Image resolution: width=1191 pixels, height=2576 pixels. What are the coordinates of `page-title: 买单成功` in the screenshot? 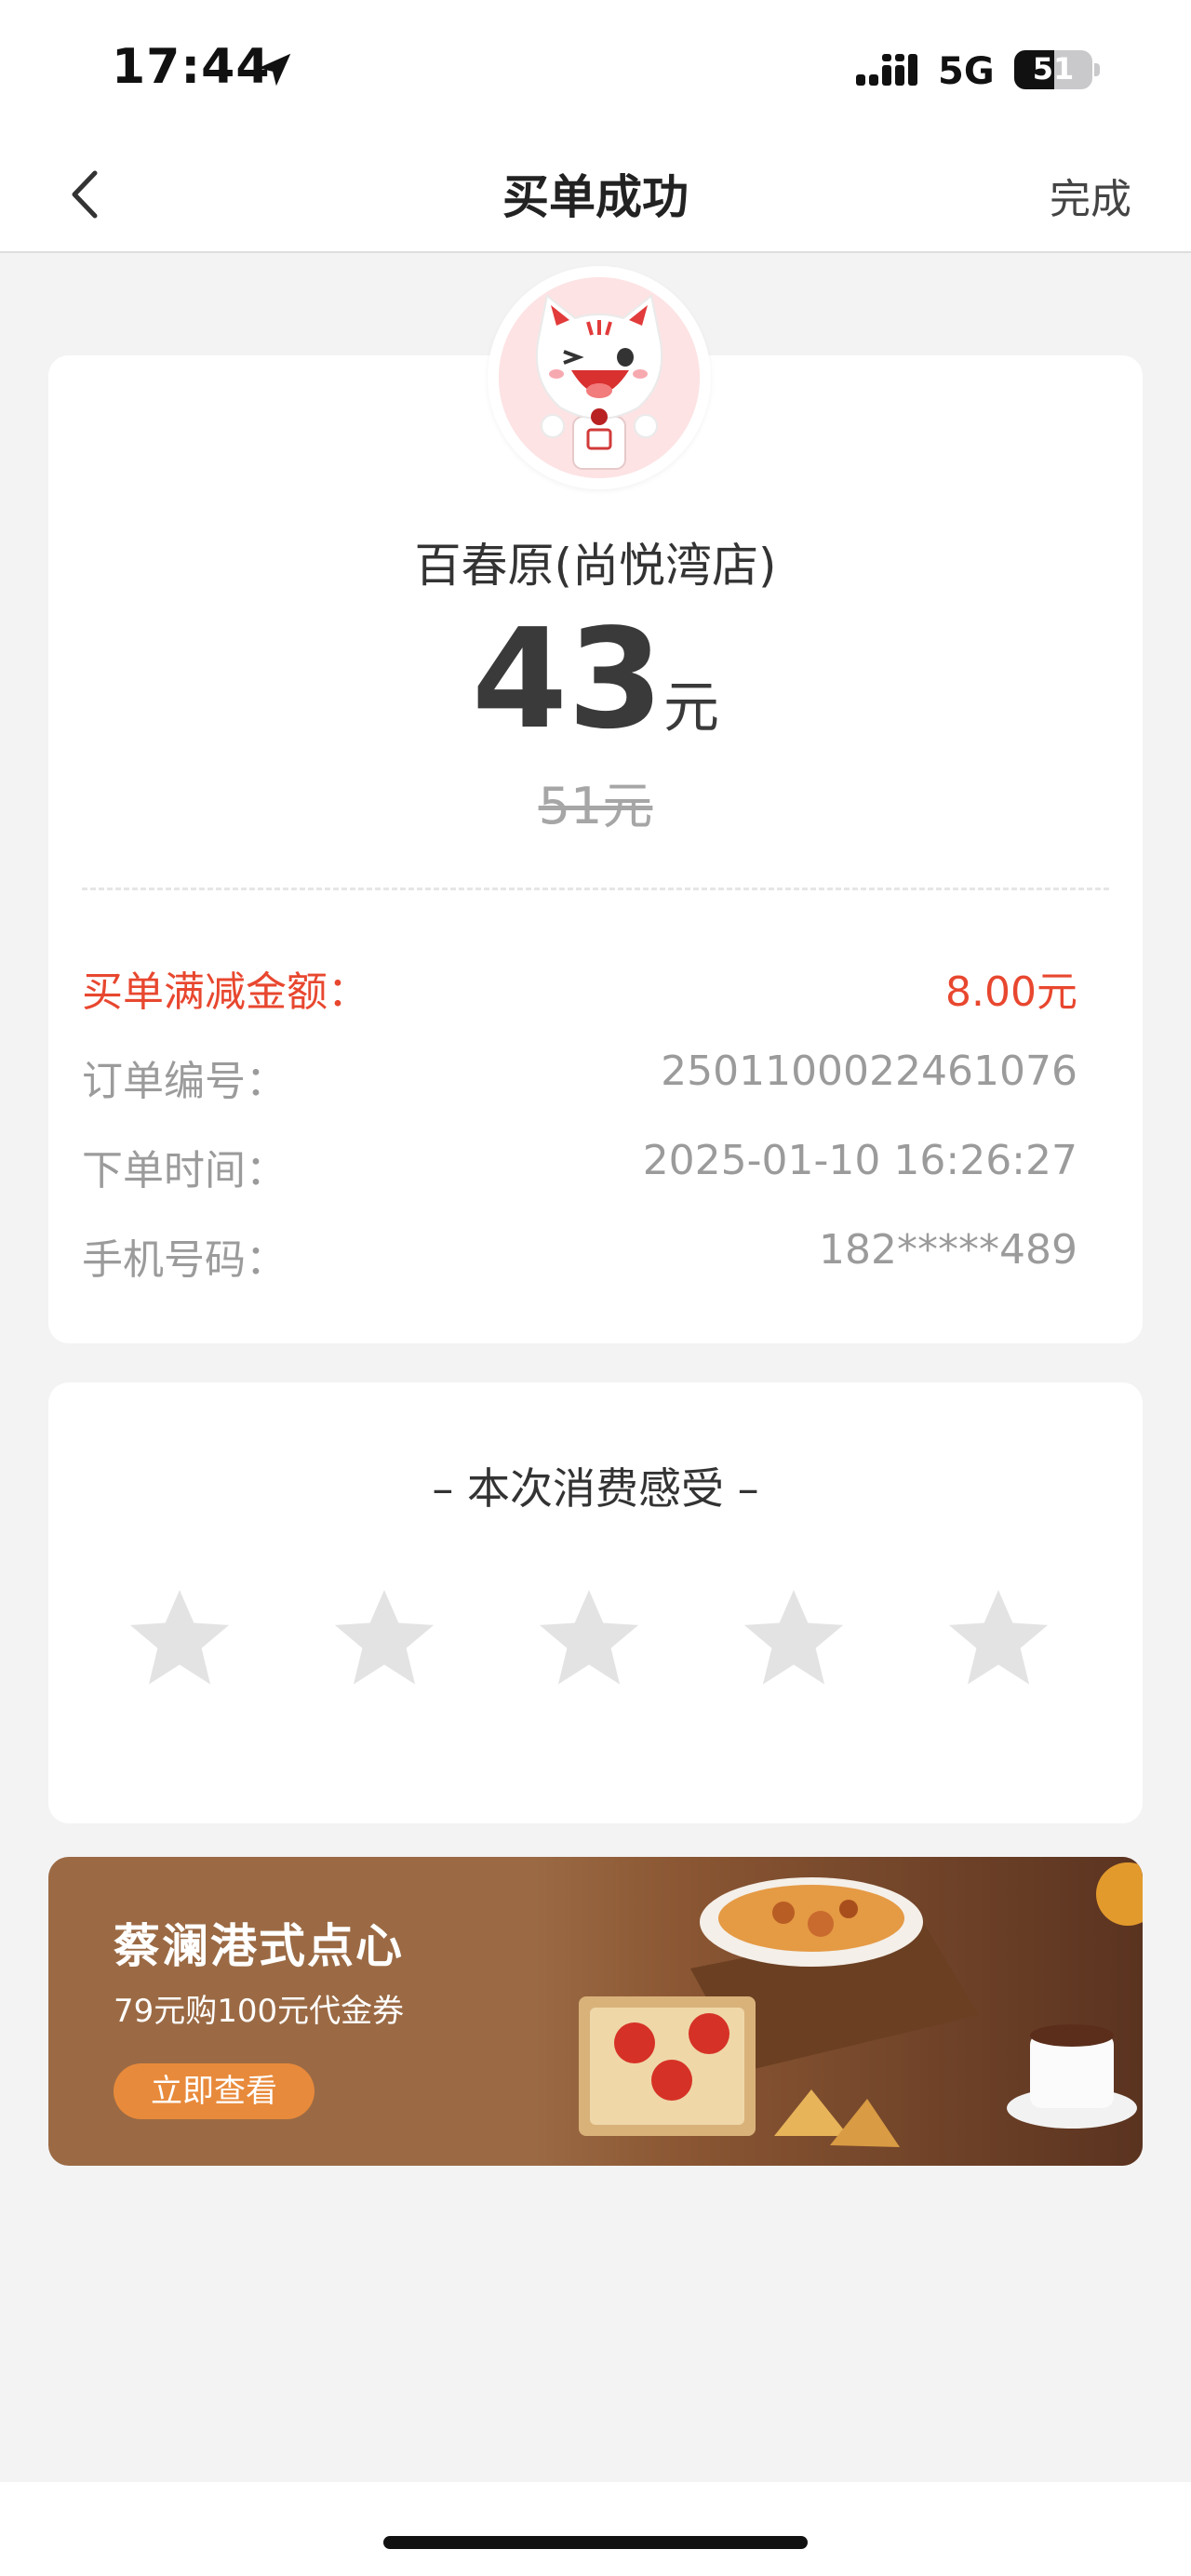 It's located at (595, 197).